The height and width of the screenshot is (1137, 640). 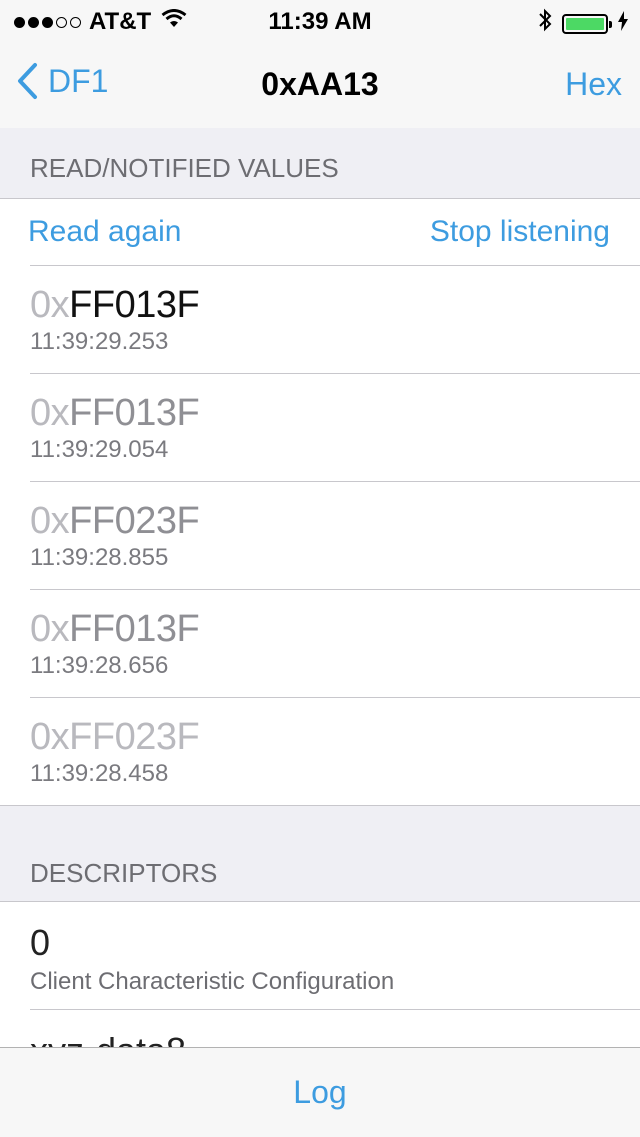 What do you see at coordinates (335, 956) in the screenshot?
I see `descriptor-row: 0 Client Characteristic Configuration` at bounding box center [335, 956].